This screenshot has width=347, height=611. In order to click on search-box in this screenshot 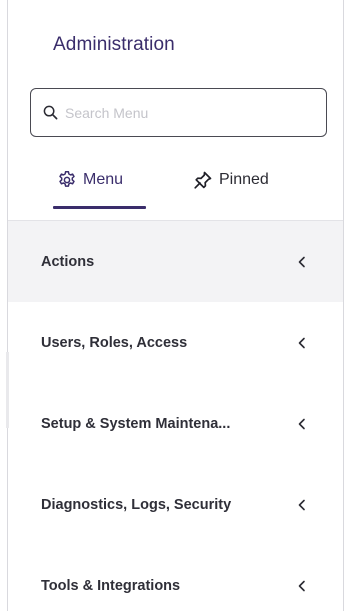, I will do `click(178, 112)`.